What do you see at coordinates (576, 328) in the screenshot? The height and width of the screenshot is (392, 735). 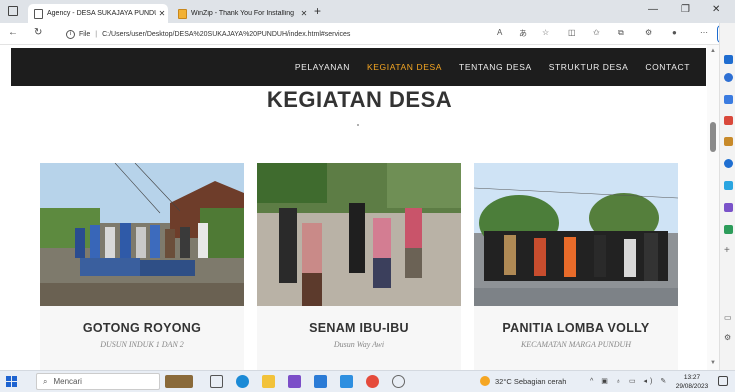 I see `card-title: PANITIA LOMBA VOLLY` at bounding box center [576, 328].